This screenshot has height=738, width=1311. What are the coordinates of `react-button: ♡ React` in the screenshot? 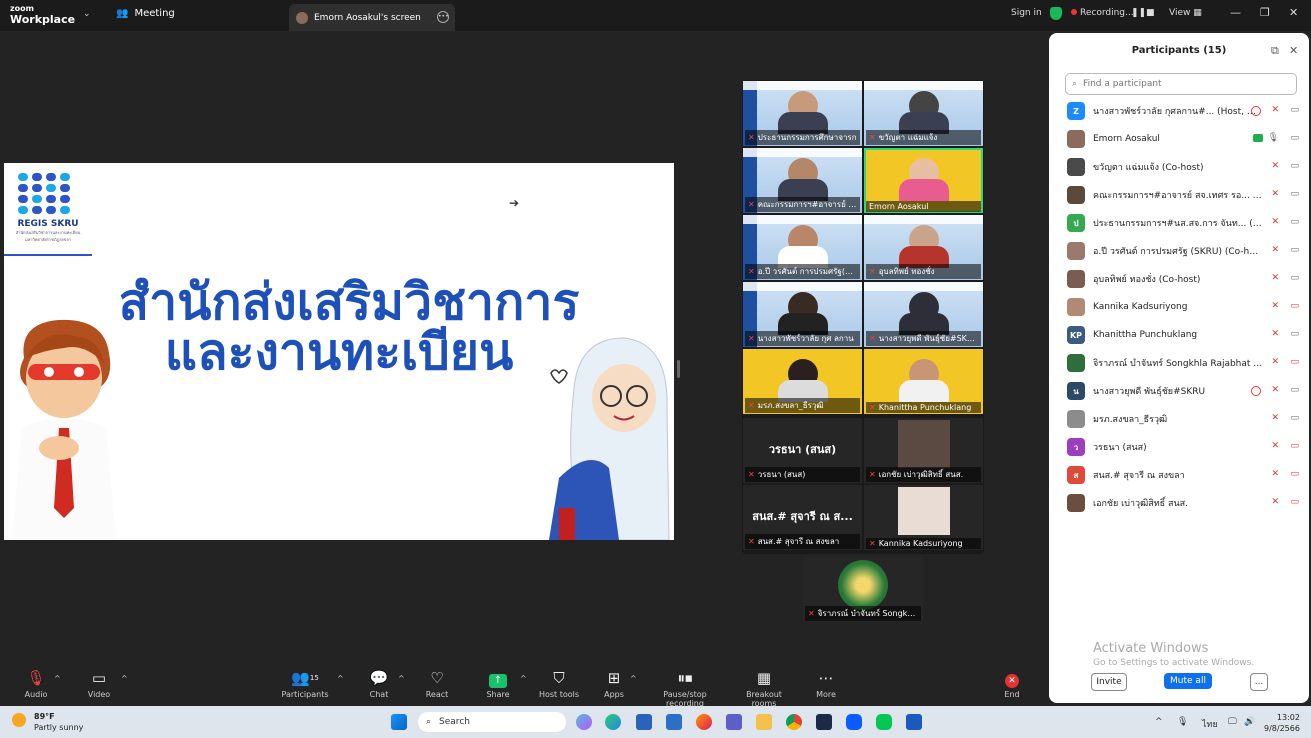 It's located at (437, 684).